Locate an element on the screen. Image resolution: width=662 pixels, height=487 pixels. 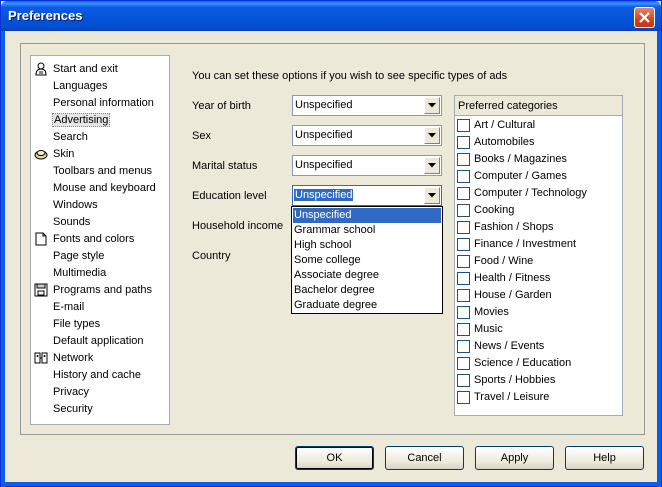
close-icon is located at coordinates (644, 17).